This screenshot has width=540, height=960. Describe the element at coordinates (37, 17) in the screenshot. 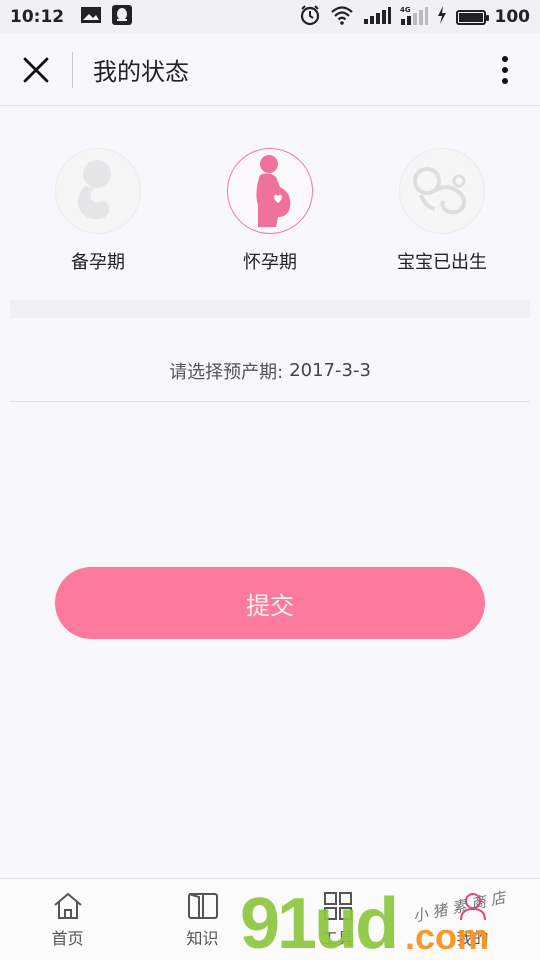

I see `status-time: 10:12` at that location.